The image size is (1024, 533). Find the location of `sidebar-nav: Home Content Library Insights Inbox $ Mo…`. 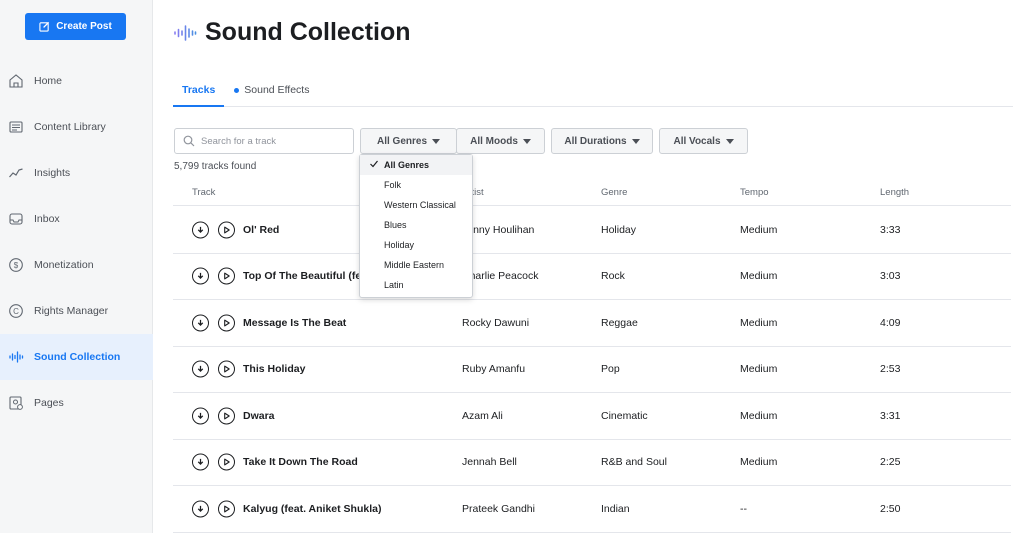

sidebar-nav: Home Content Library Insights Inbox $ Mo… is located at coordinates (76, 242).